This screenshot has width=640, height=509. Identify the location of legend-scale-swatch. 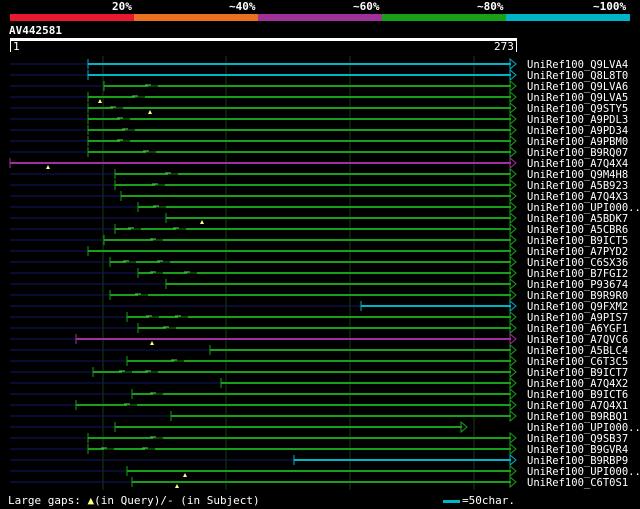
(451, 501).